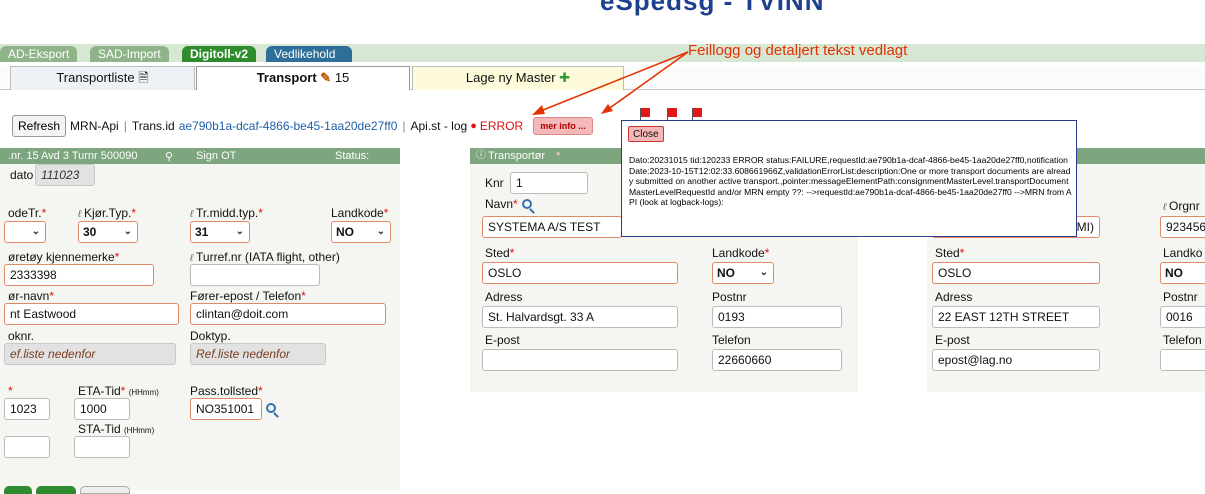 This screenshot has width=1205, height=494. I want to click on sta-tid-field, so click(102, 447).